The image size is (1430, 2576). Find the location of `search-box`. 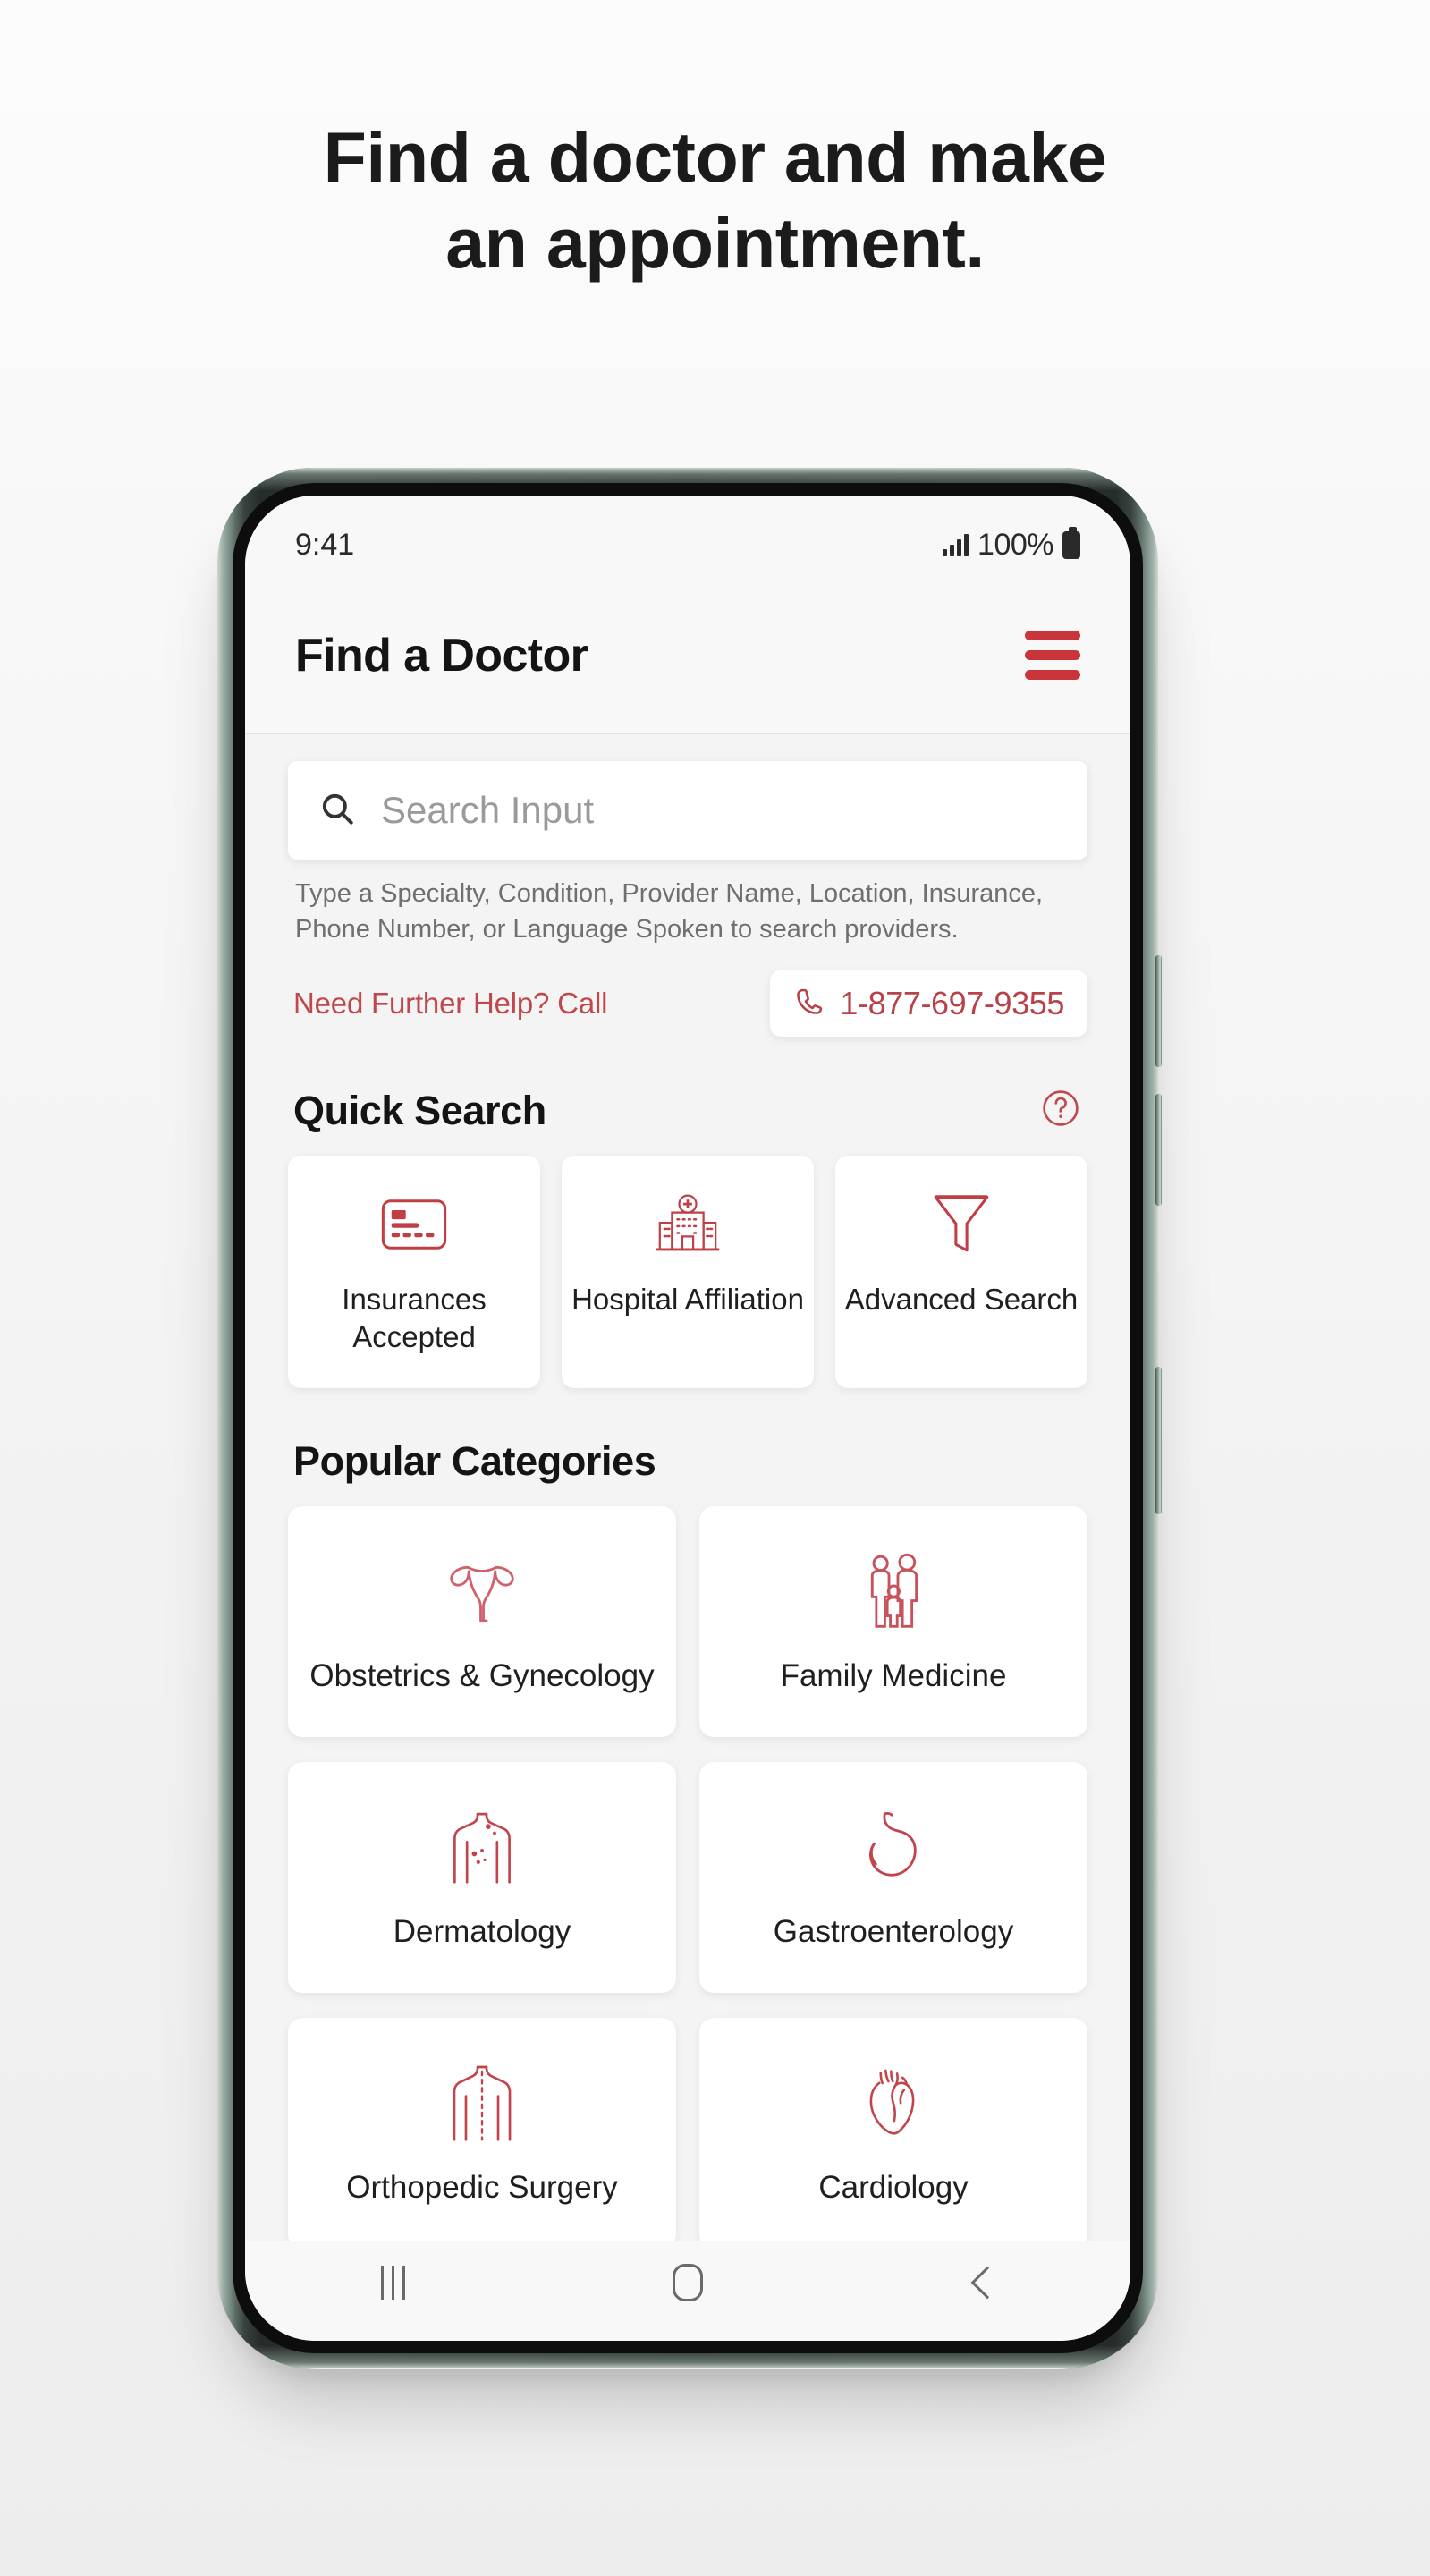

search-box is located at coordinates (687, 810).